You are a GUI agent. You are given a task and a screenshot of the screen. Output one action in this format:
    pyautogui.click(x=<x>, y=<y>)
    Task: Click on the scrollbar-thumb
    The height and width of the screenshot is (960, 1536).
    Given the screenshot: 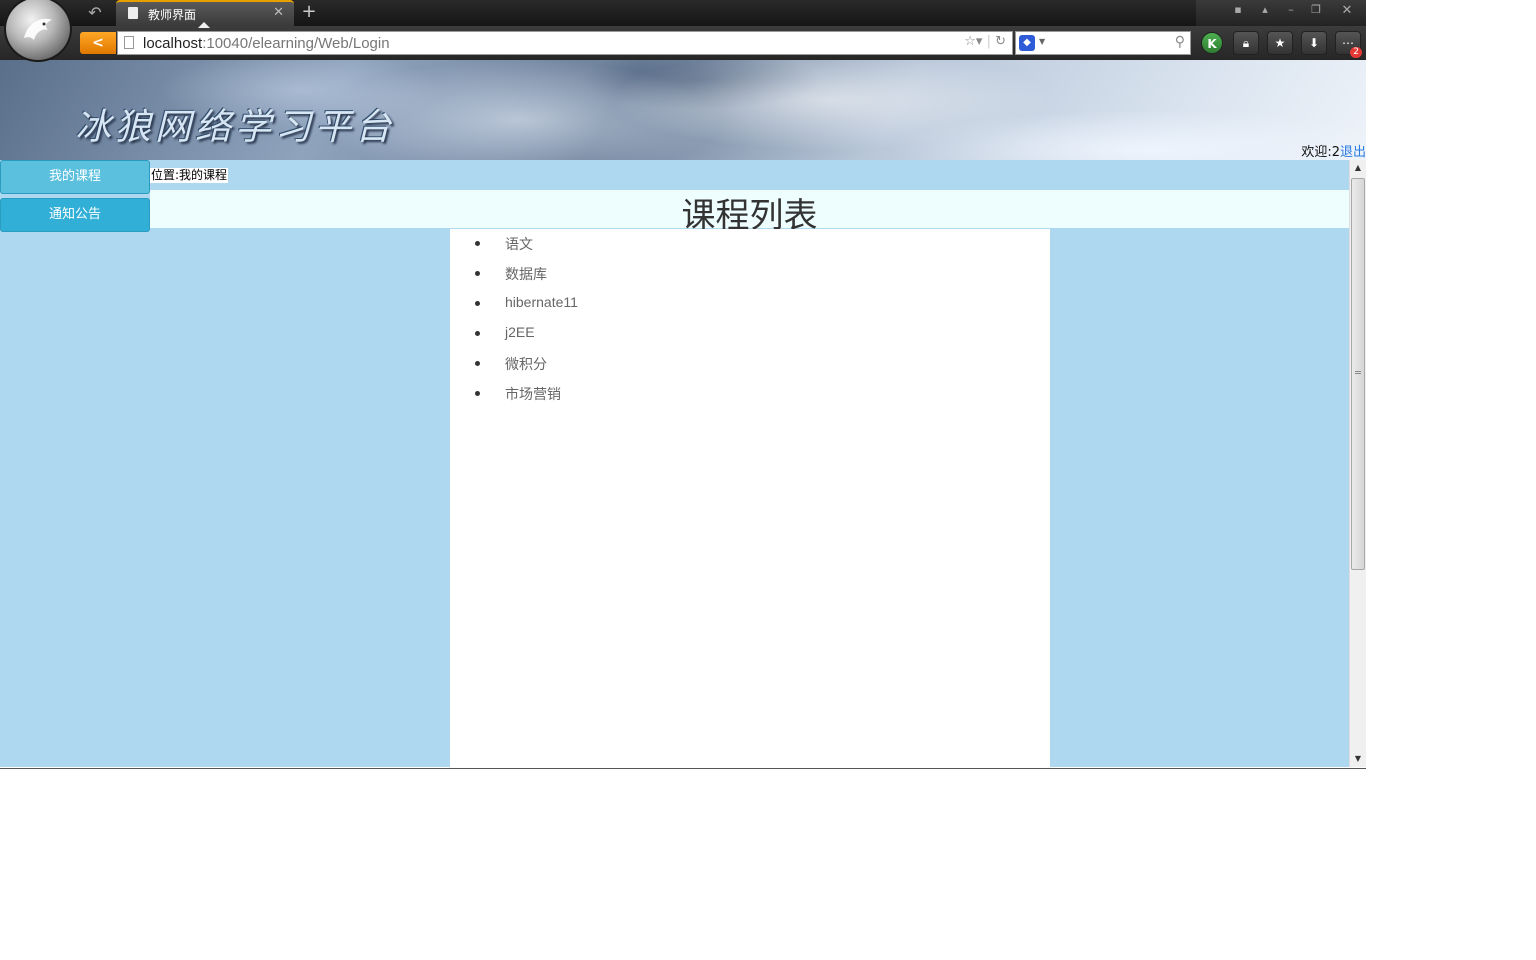 What is the action you would take?
    pyautogui.click(x=1358, y=374)
    